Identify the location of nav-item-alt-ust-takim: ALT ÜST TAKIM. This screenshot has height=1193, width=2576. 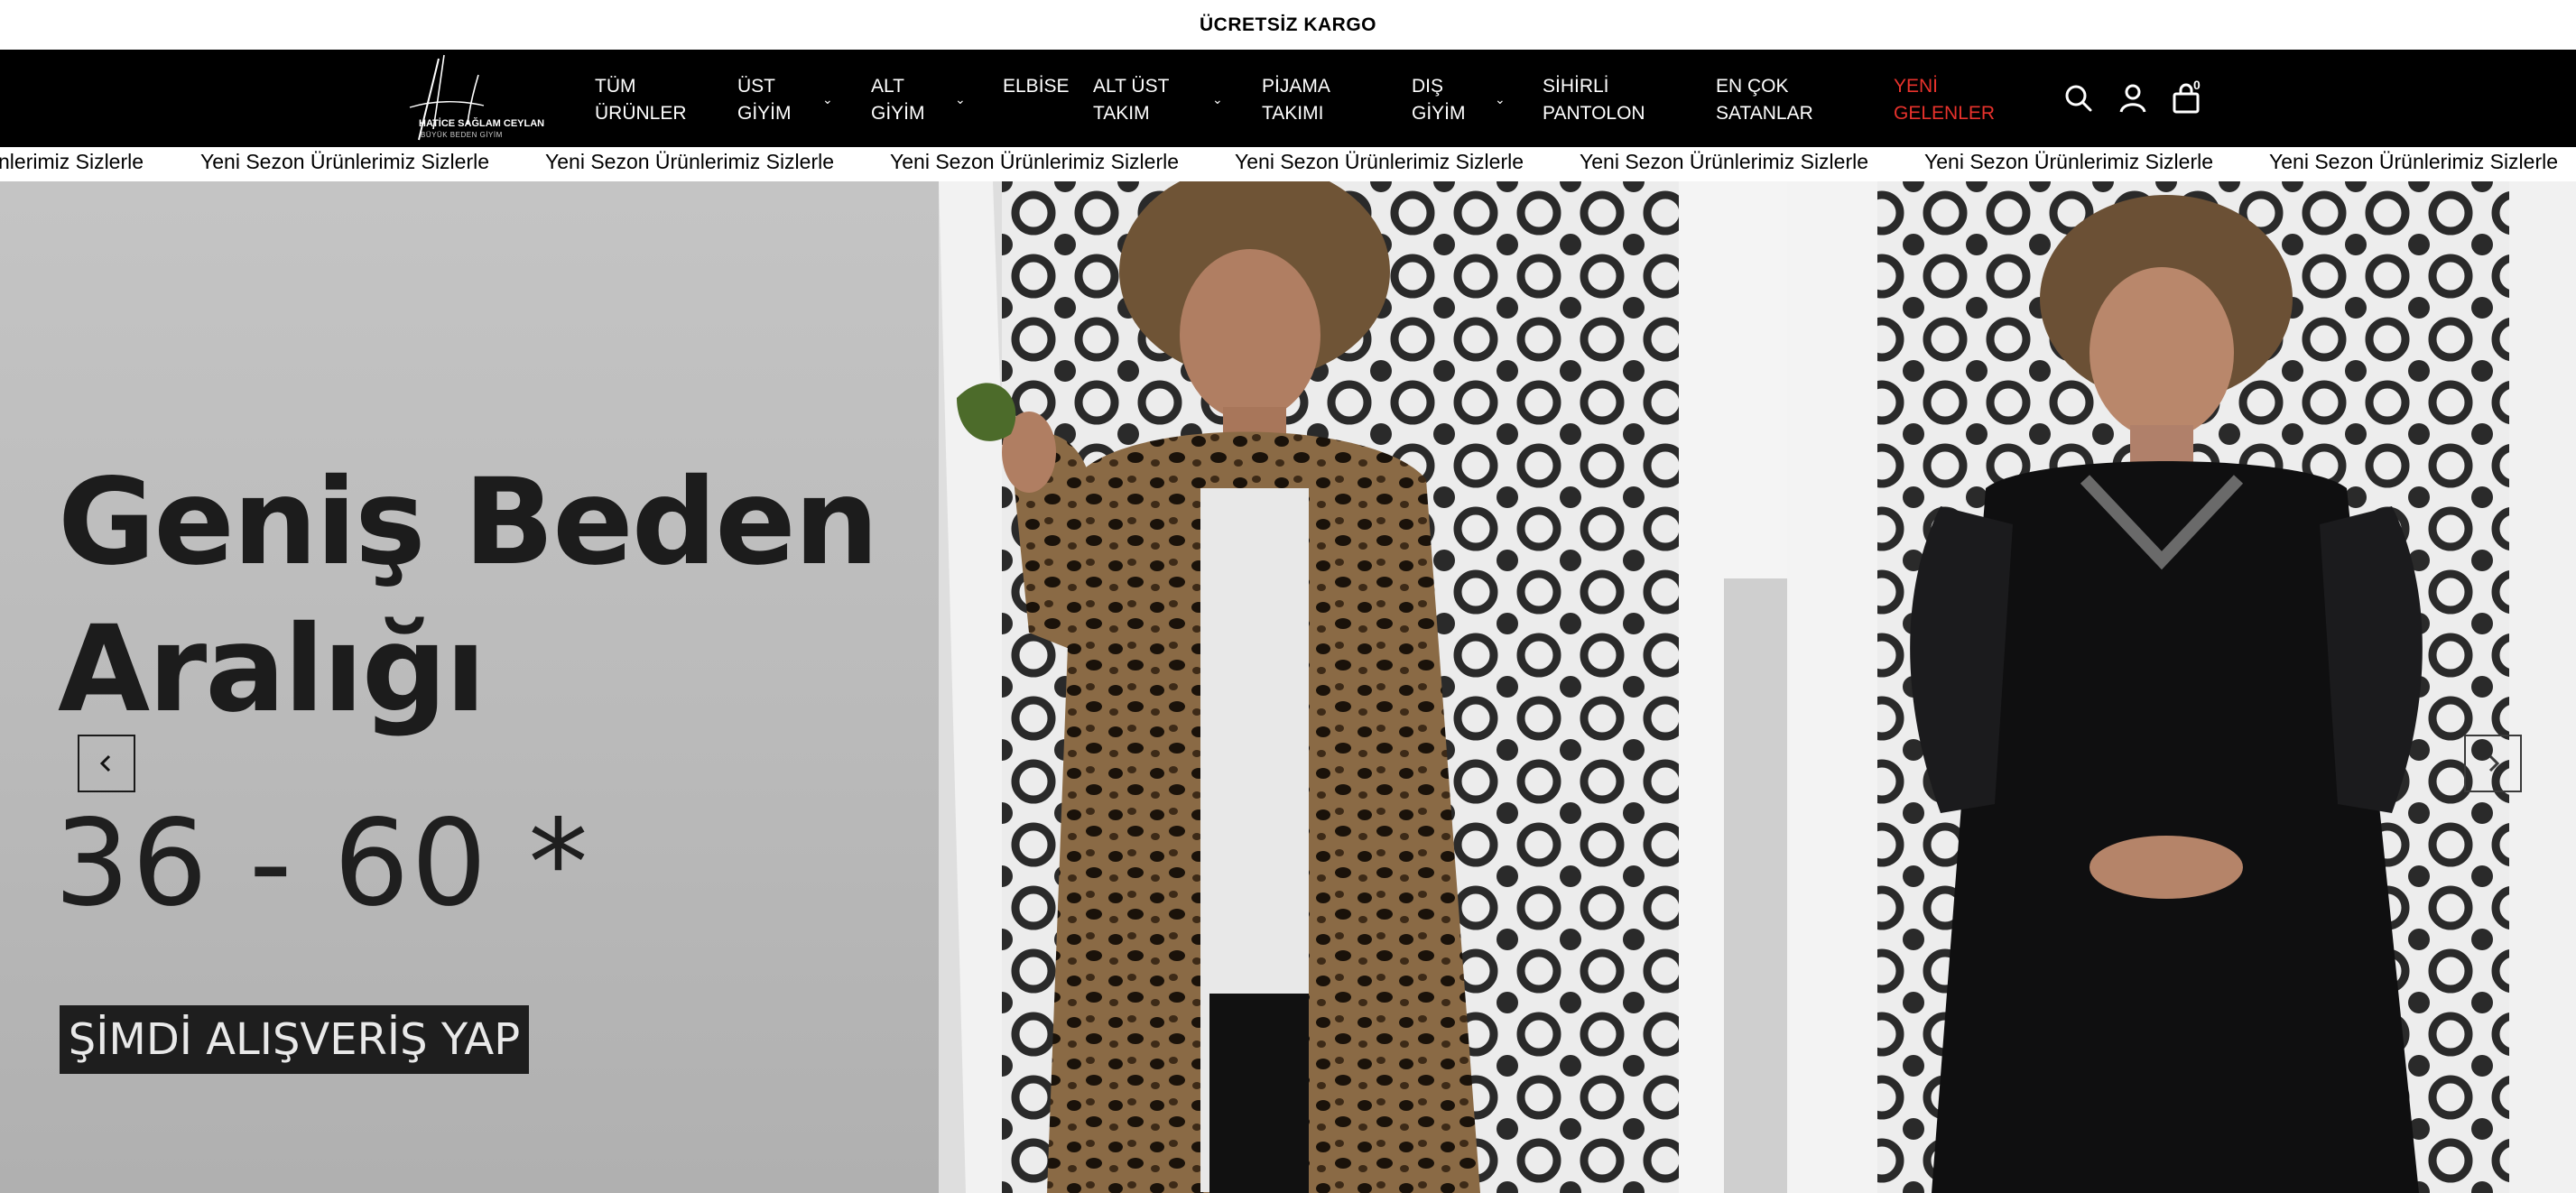
(1131, 100).